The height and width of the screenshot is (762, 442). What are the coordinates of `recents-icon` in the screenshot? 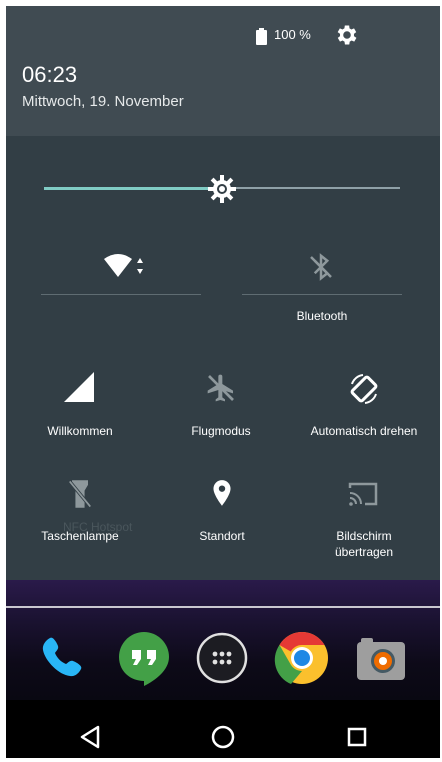 It's located at (357, 737).